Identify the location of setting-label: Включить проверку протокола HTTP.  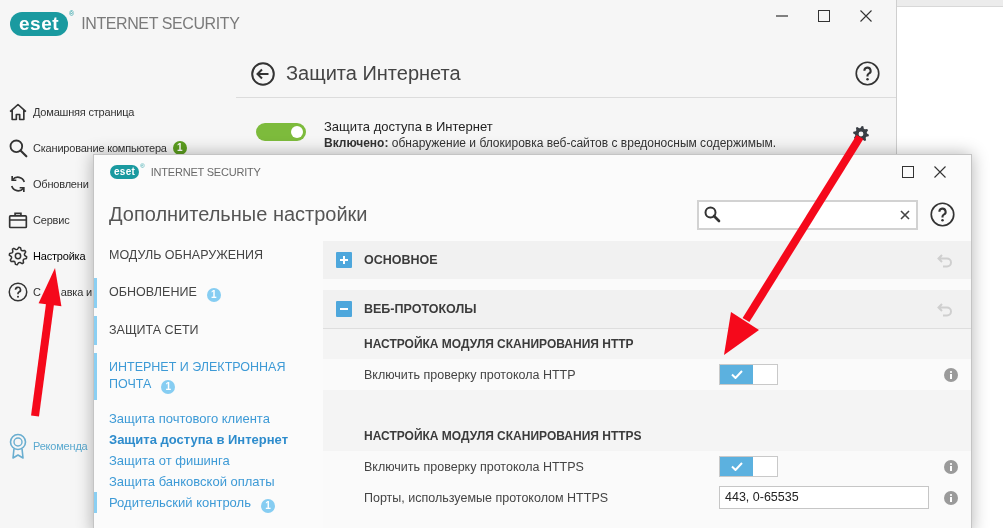
(470, 374).